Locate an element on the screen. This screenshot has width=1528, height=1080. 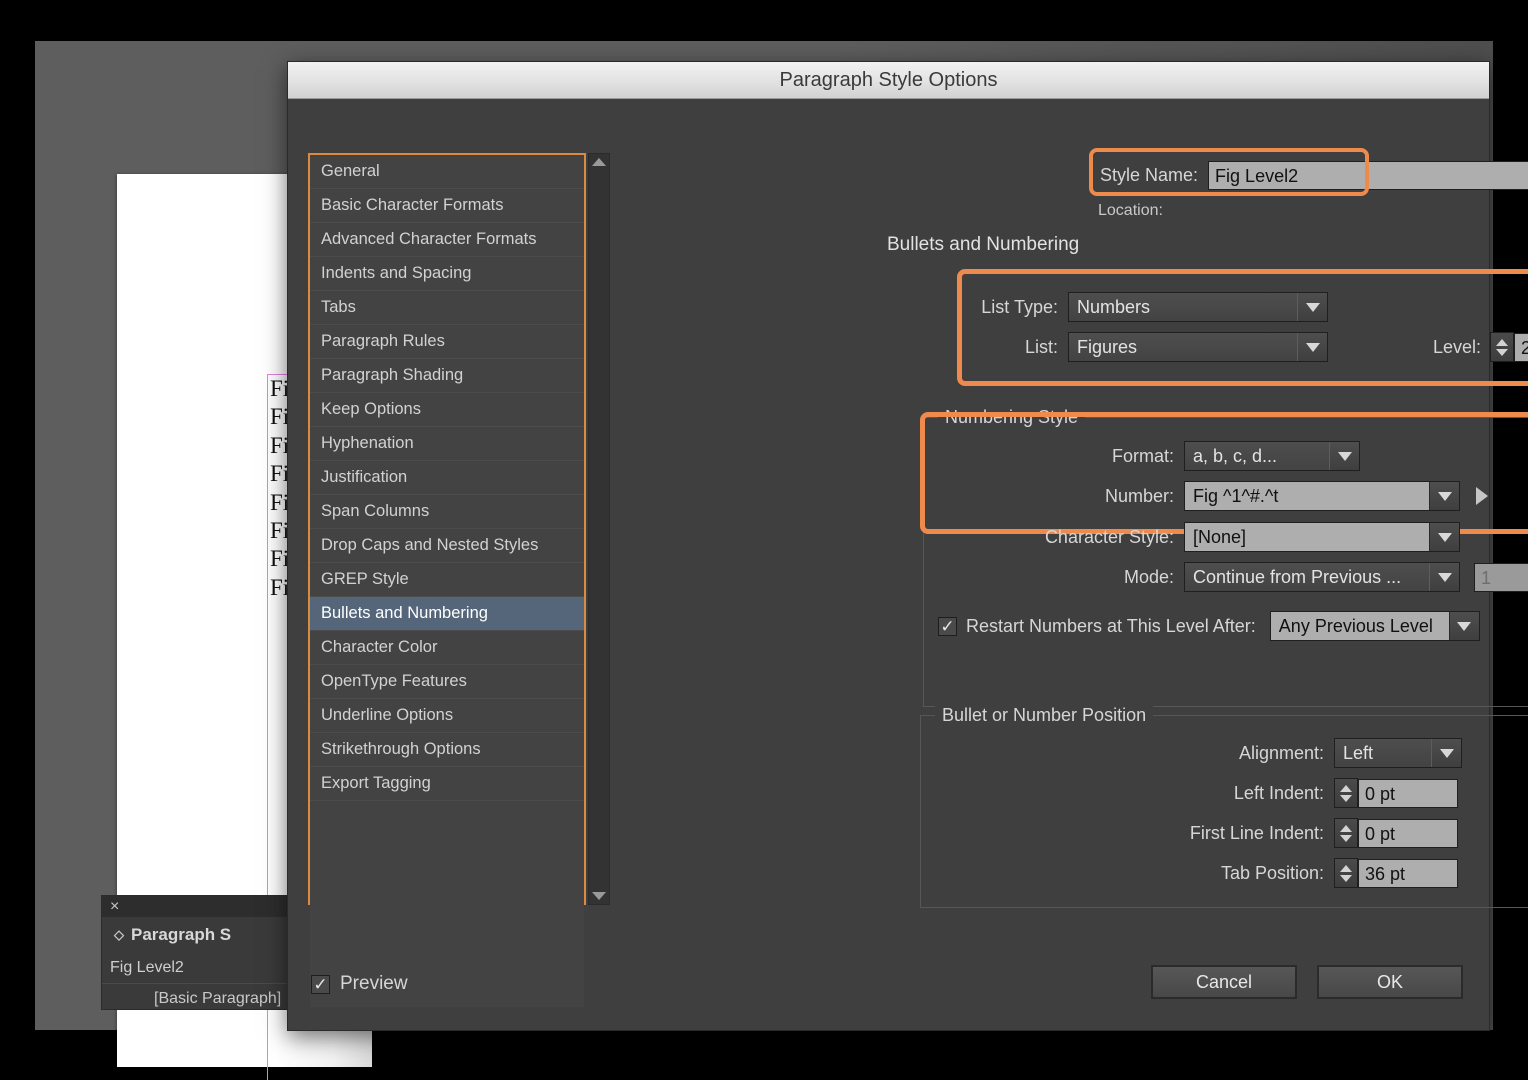
nav-label: Basic Character Formats is located at coordinates (412, 205).